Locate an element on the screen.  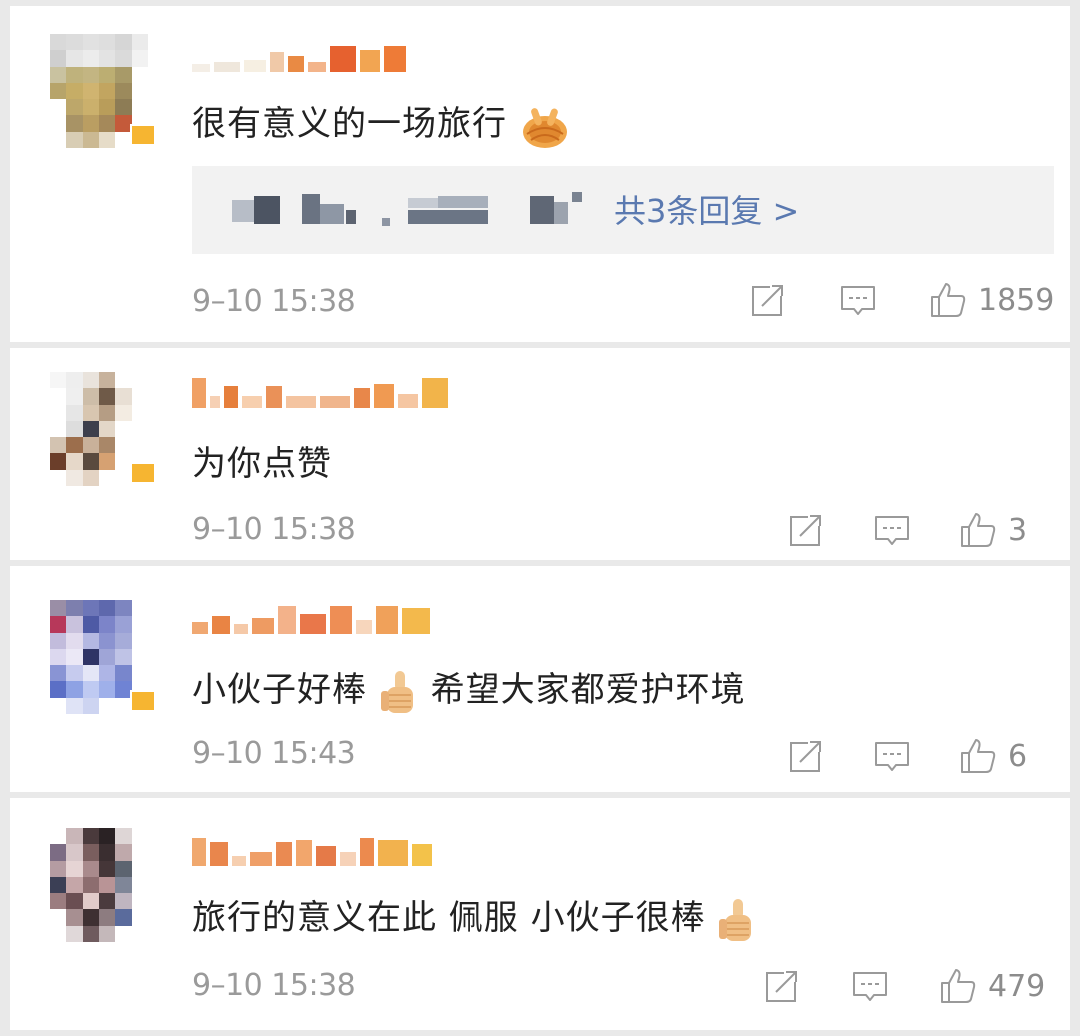
reply-preview-blurred is located at coordinates (417, 210).